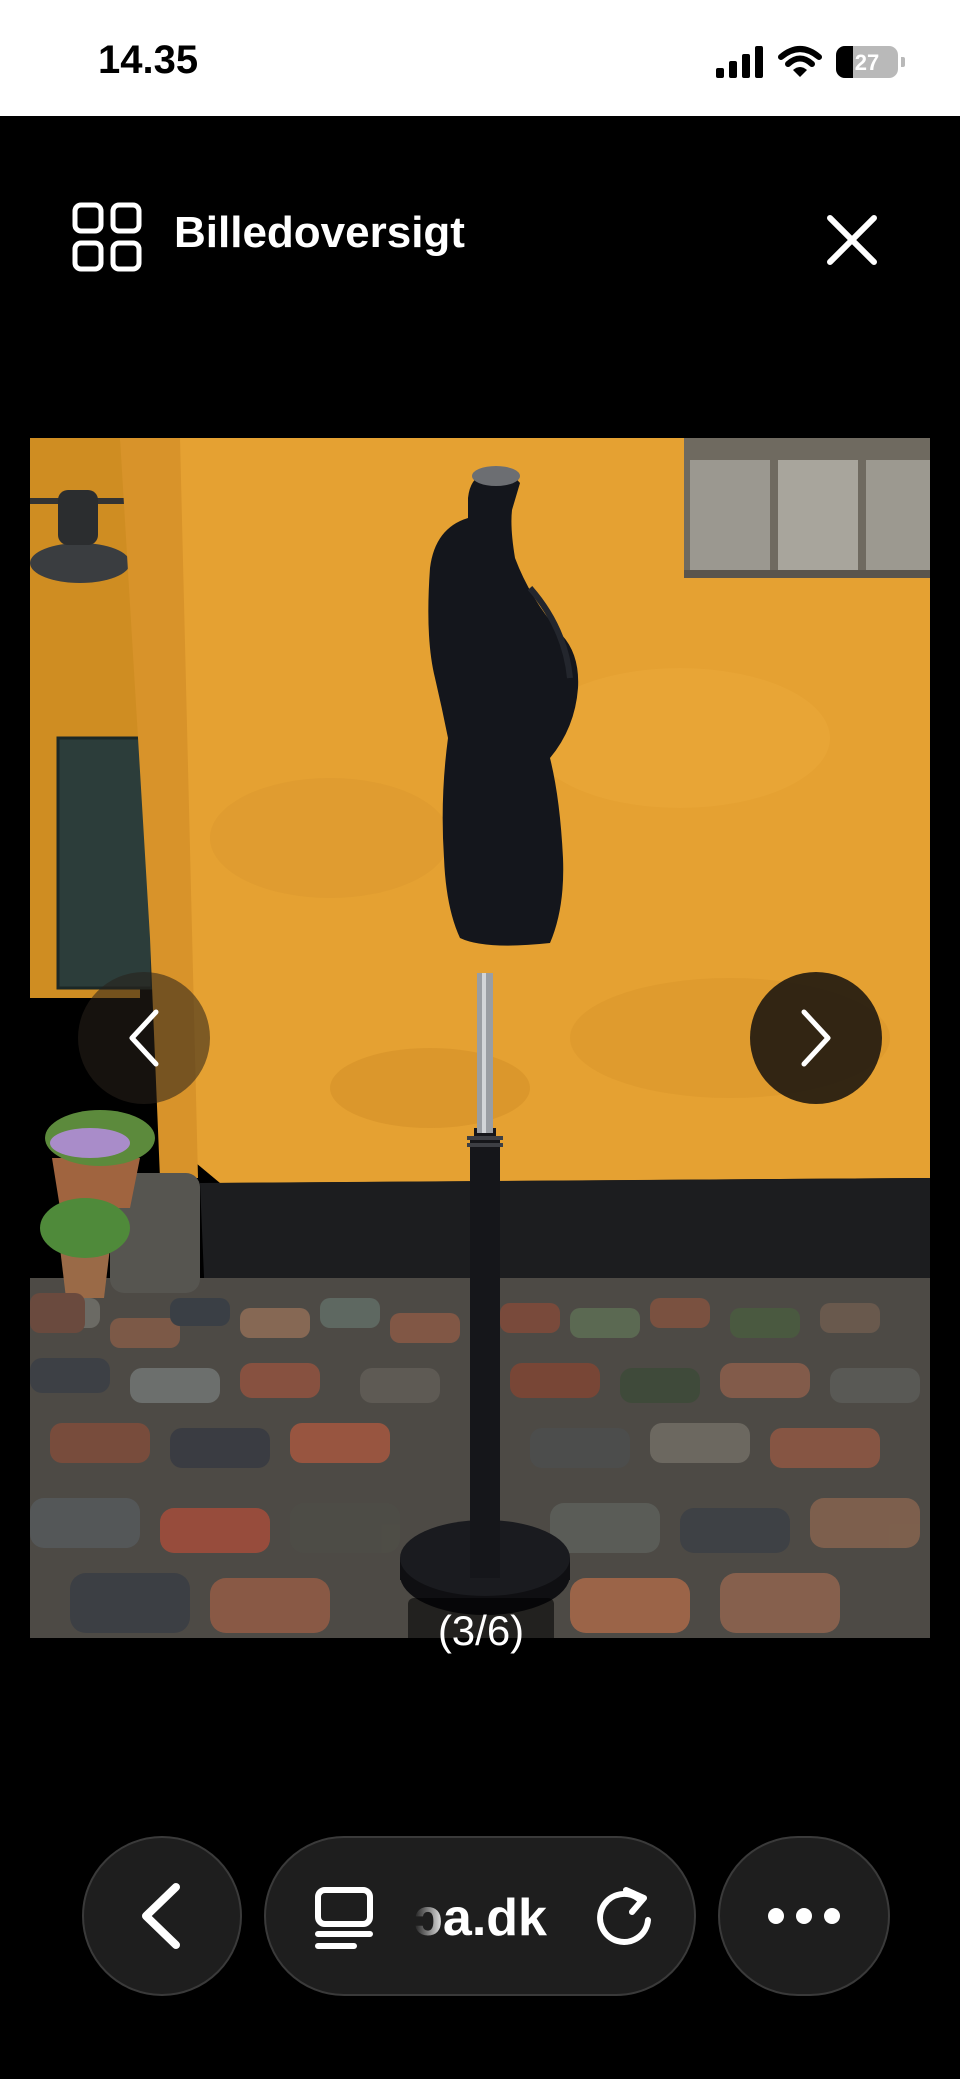 The image size is (960, 2079). Describe the element at coordinates (739, 62) in the screenshot. I see `cellular-signal-icon` at that location.